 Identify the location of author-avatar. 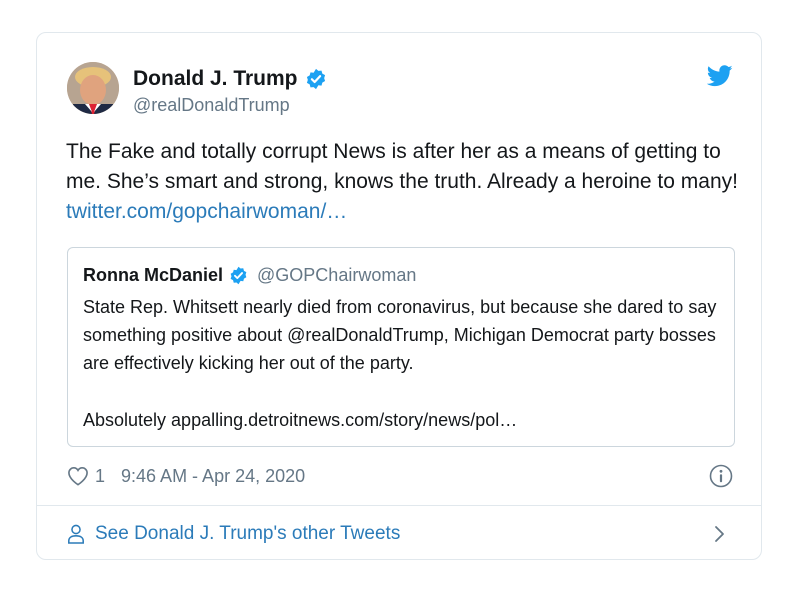
(93, 88).